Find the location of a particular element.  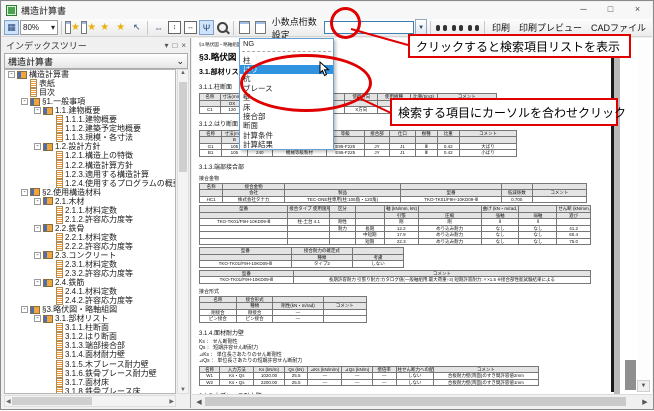

page-setup-button is located at coordinates (244, 27).